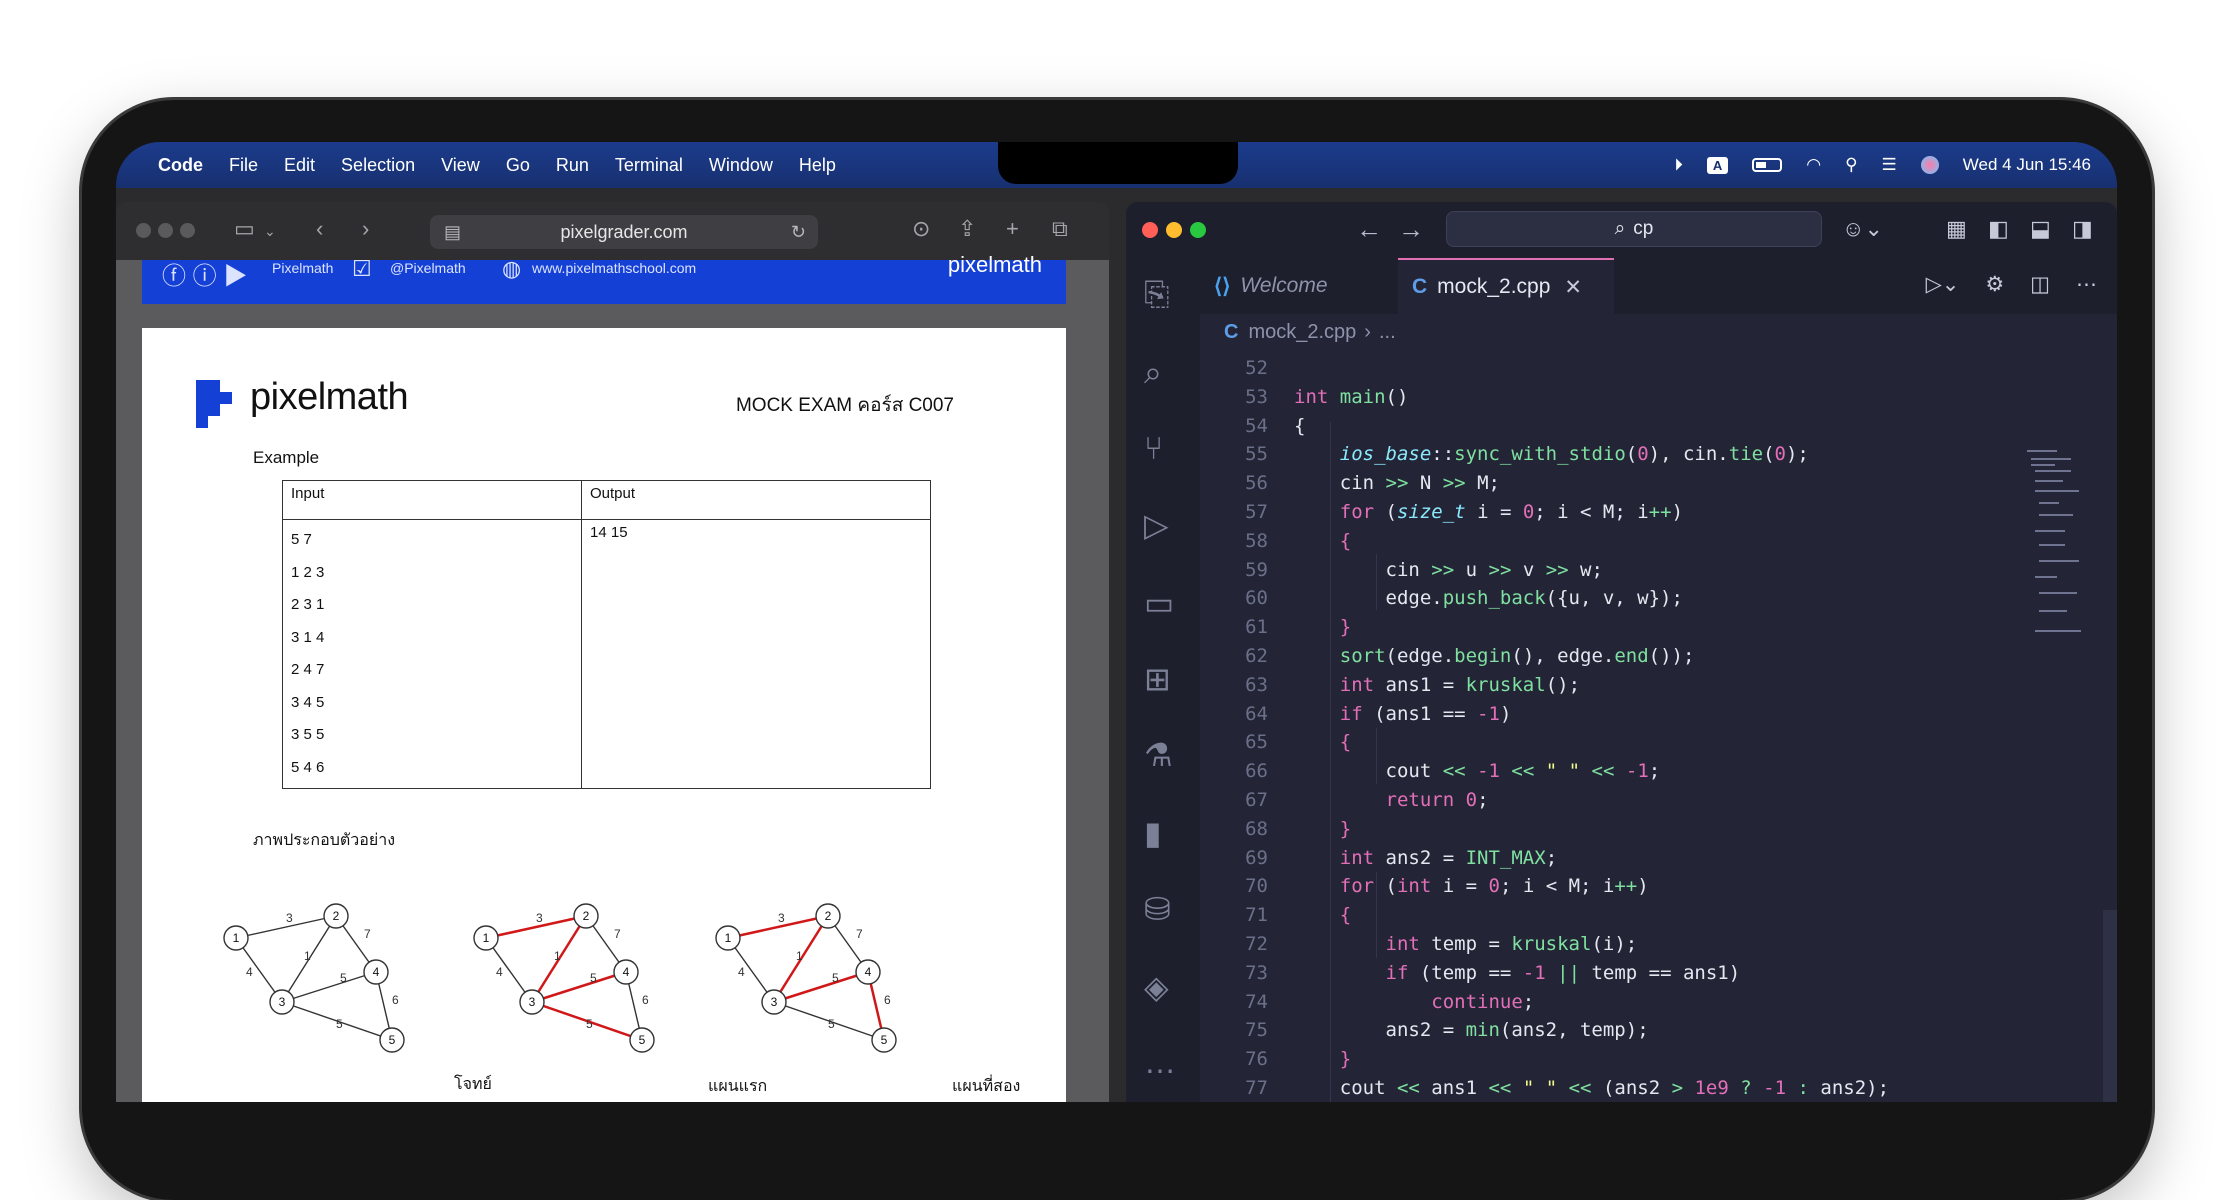 The height and width of the screenshot is (1200, 2234). What do you see at coordinates (817, 165) in the screenshot?
I see `menu-help: Help` at bounding box center [817, 165].